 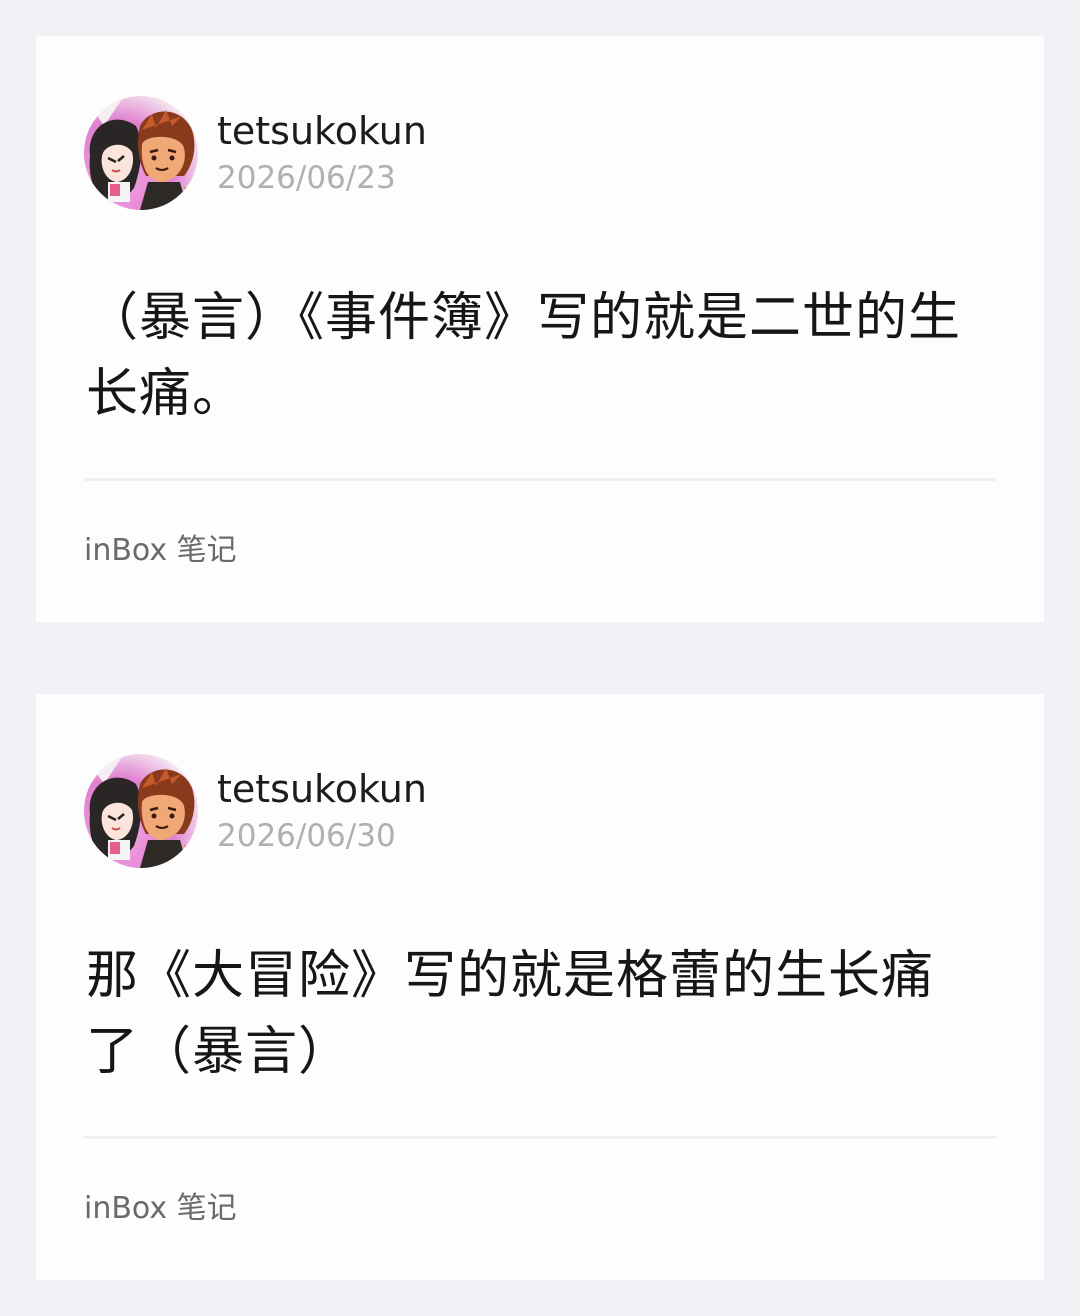 I want to click on post-body: 那《大冒险》写的就是格蕾的生长痛了（暴言）, so click(x=510, y=1014).